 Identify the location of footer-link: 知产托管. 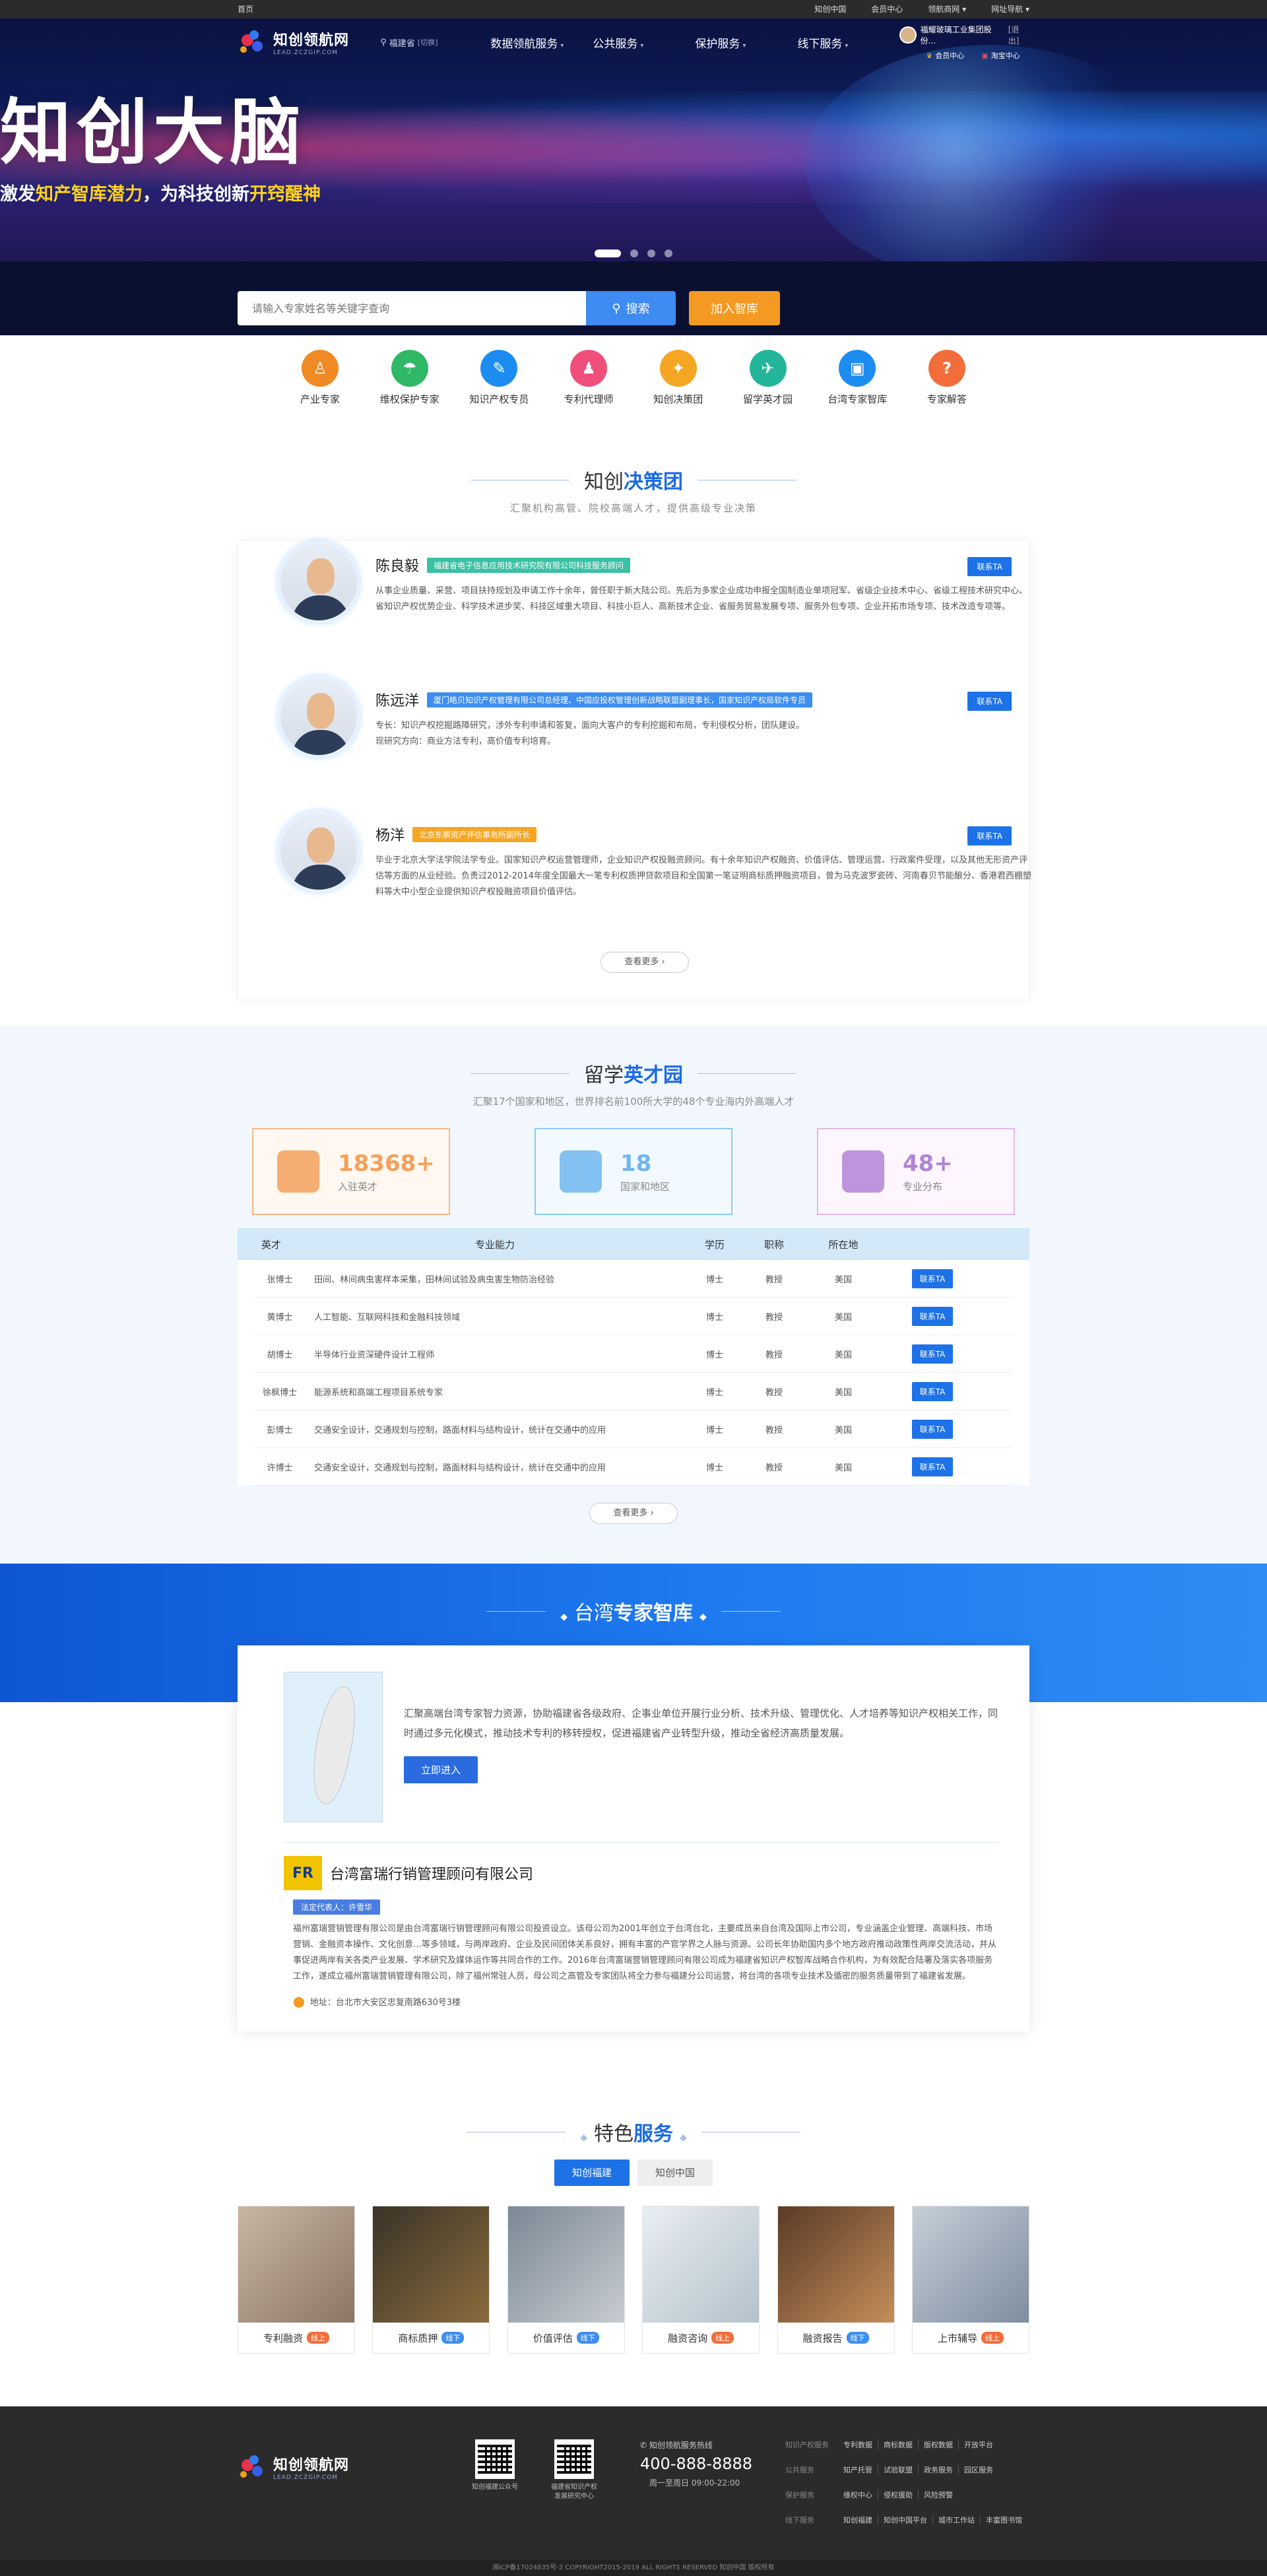
(858, 2469).